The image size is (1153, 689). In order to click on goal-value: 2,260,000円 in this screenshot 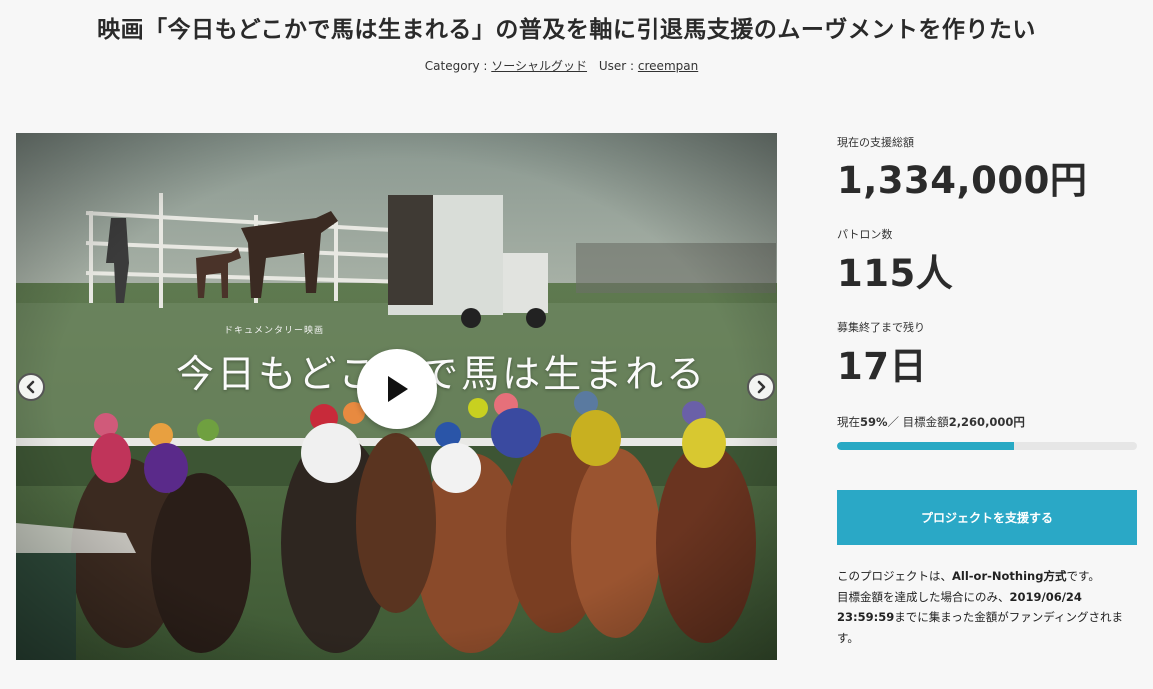, I will do `click(986, 422)`.